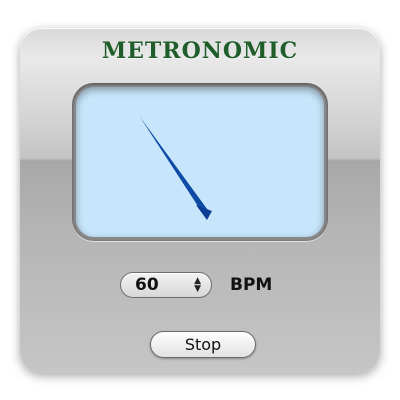 The image size is (400, 400). What do you see at coordinates (200, 51) in the screenshot?
I see `app-title: METRONOMIC` at bounding box center [200, 51].